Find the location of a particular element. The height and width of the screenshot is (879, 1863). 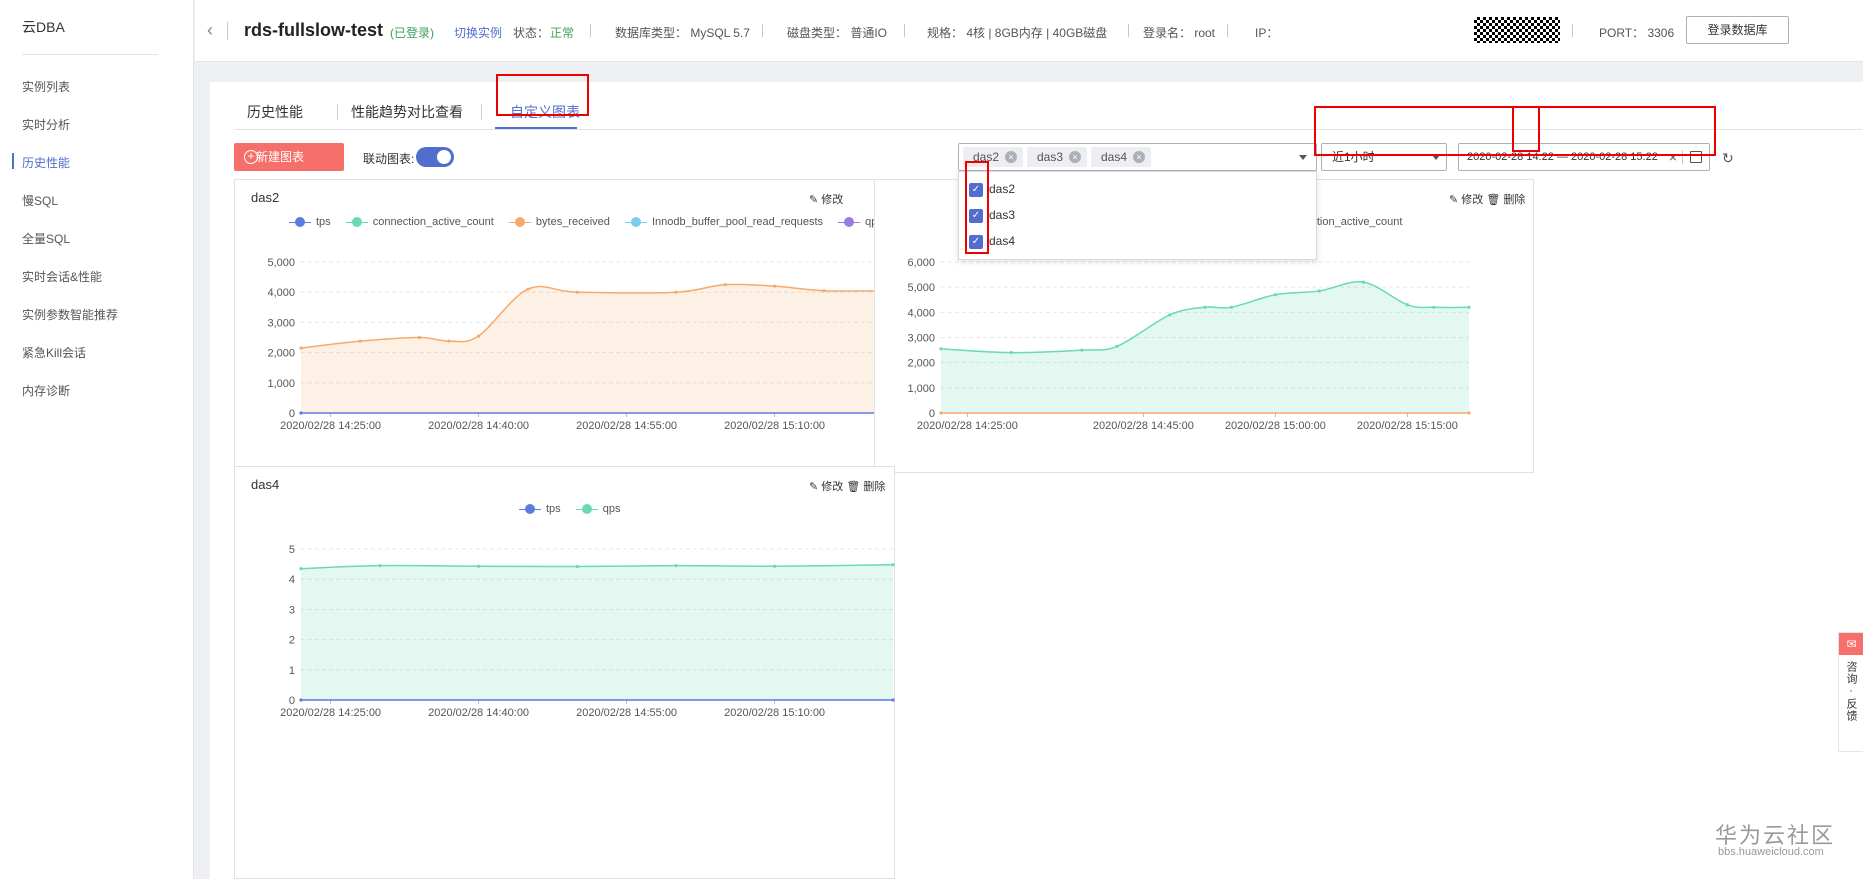

x-tick-label: 2020/02/28 15:10:00 is located at coordinates (774, 713).